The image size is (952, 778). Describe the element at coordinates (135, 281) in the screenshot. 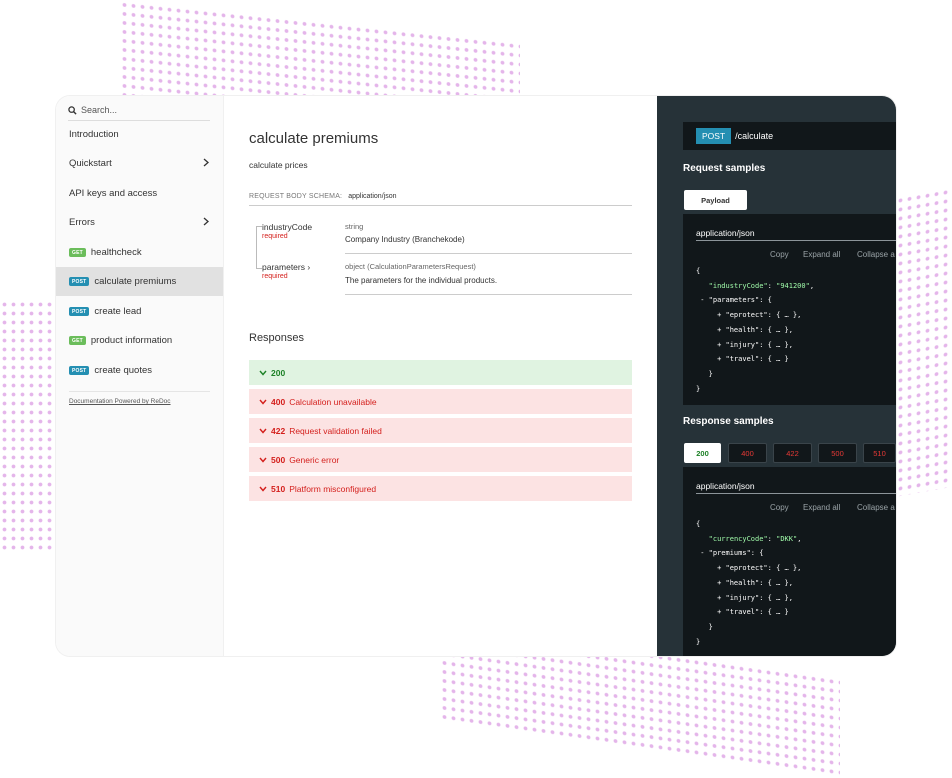

I see `sidebar-item-label: calculate premiums` at that location.